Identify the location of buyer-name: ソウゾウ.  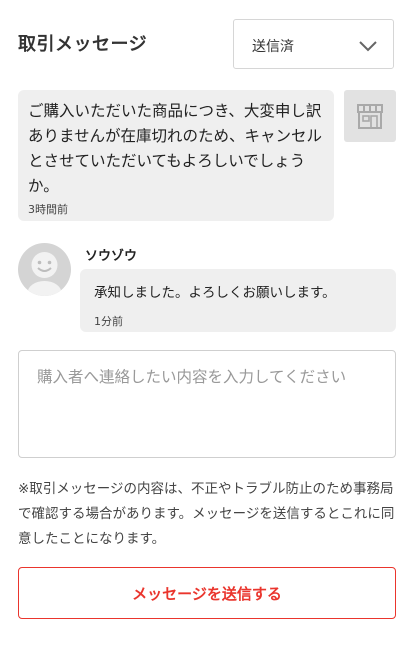
(111, 256).